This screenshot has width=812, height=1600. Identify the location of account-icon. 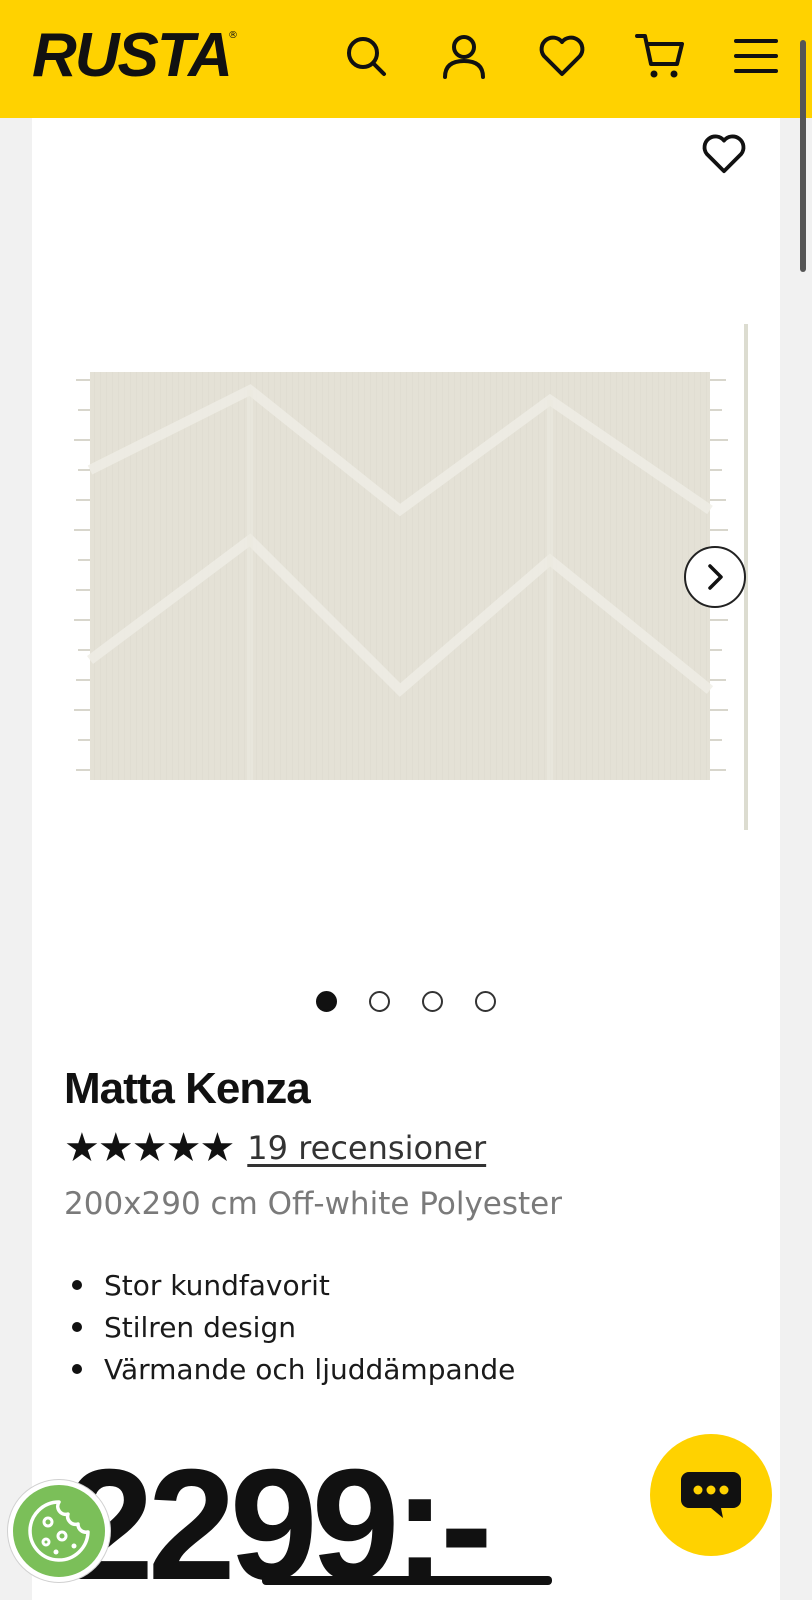
(464, 56).